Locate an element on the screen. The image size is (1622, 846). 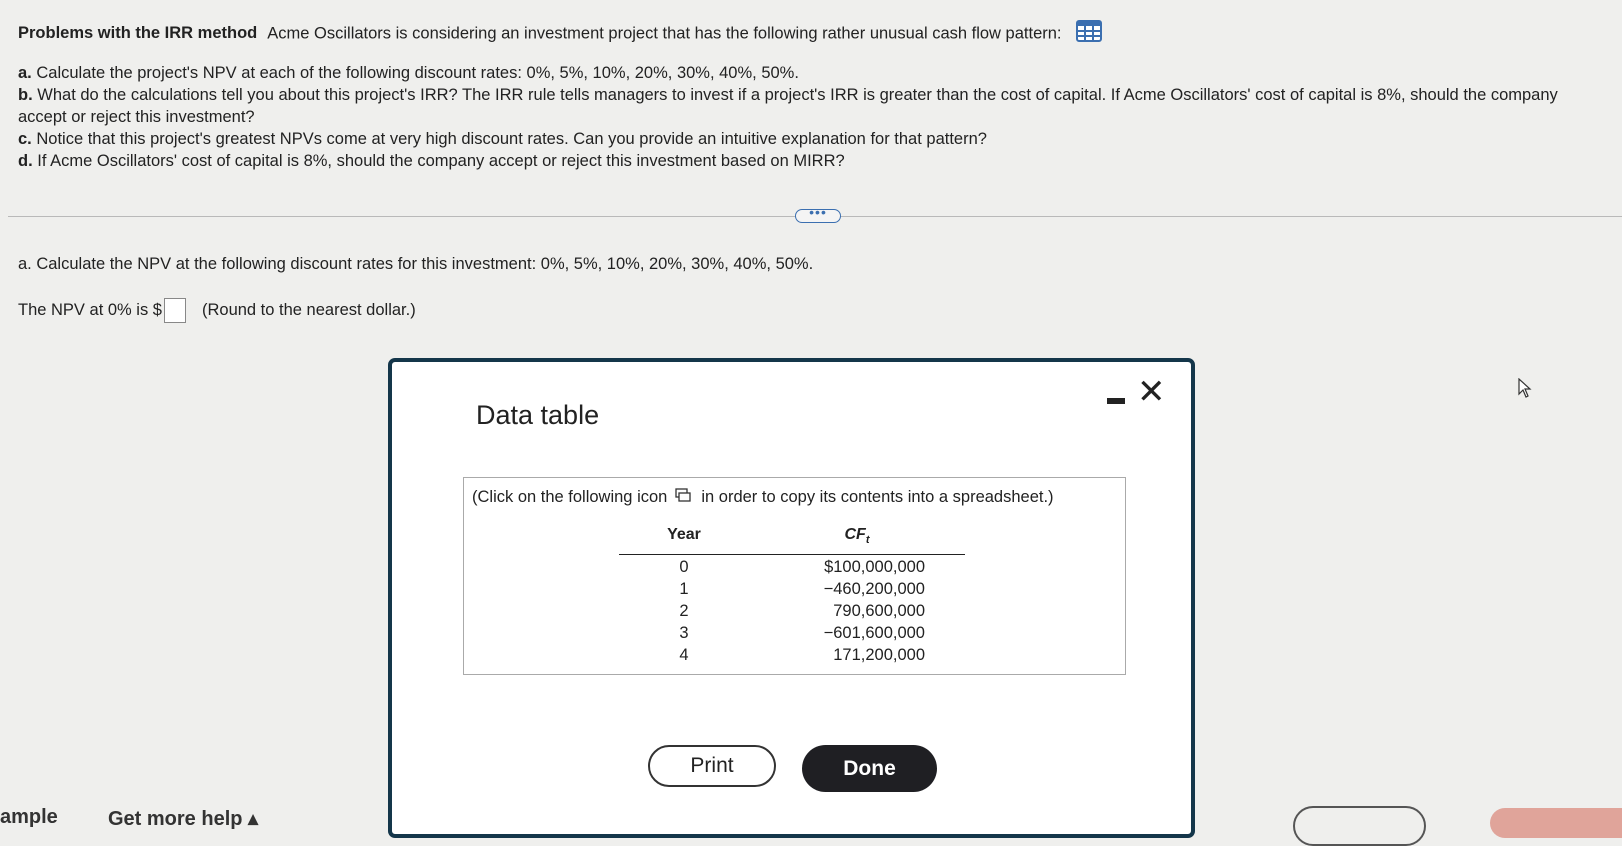
get-more-help-link: Get more help ▴ is located at coordinates (183, 818).